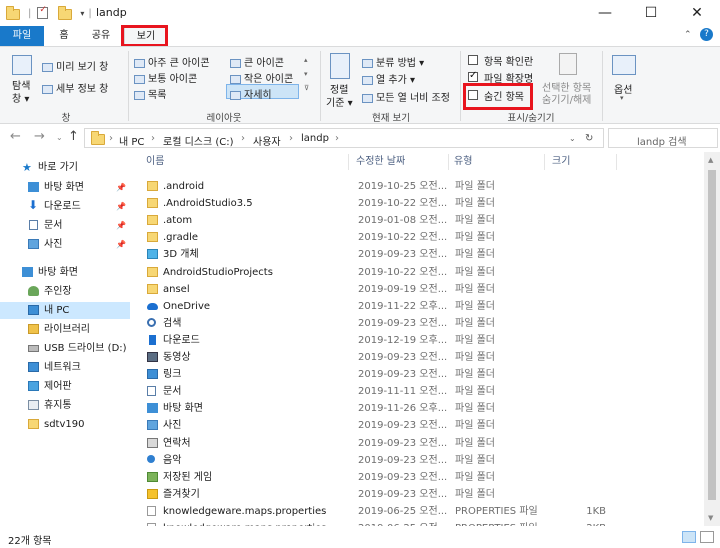  What do you see at coordinates (689, 537) in the screenshot?
I see `details-view-toggle-icon` at bounding box center [689, 537].